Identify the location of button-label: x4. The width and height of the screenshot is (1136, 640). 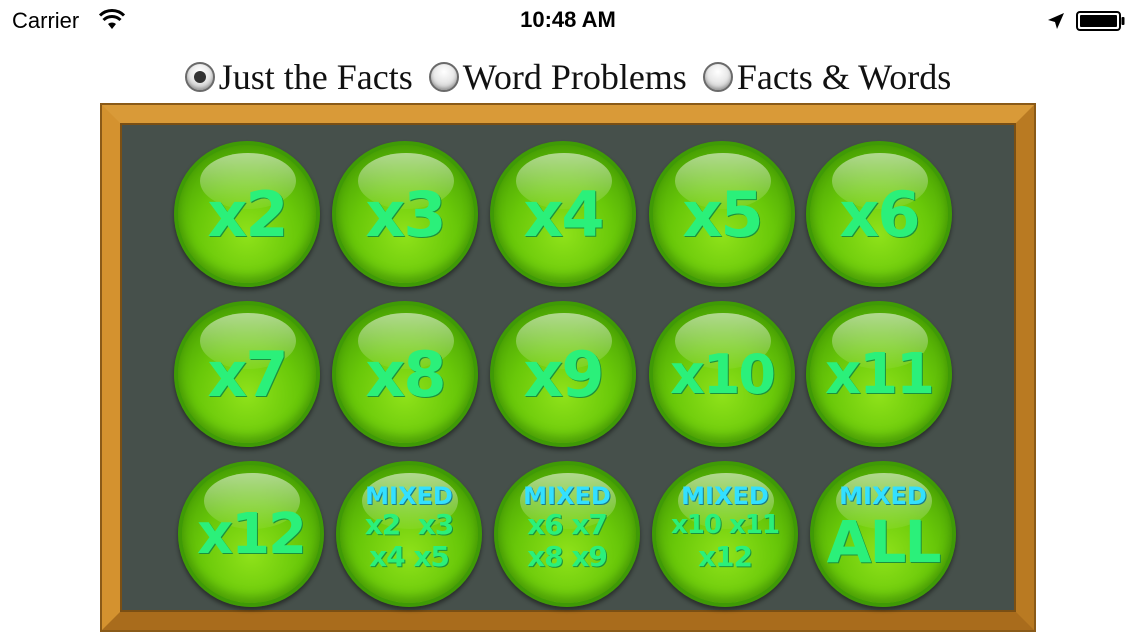
(563, 214).